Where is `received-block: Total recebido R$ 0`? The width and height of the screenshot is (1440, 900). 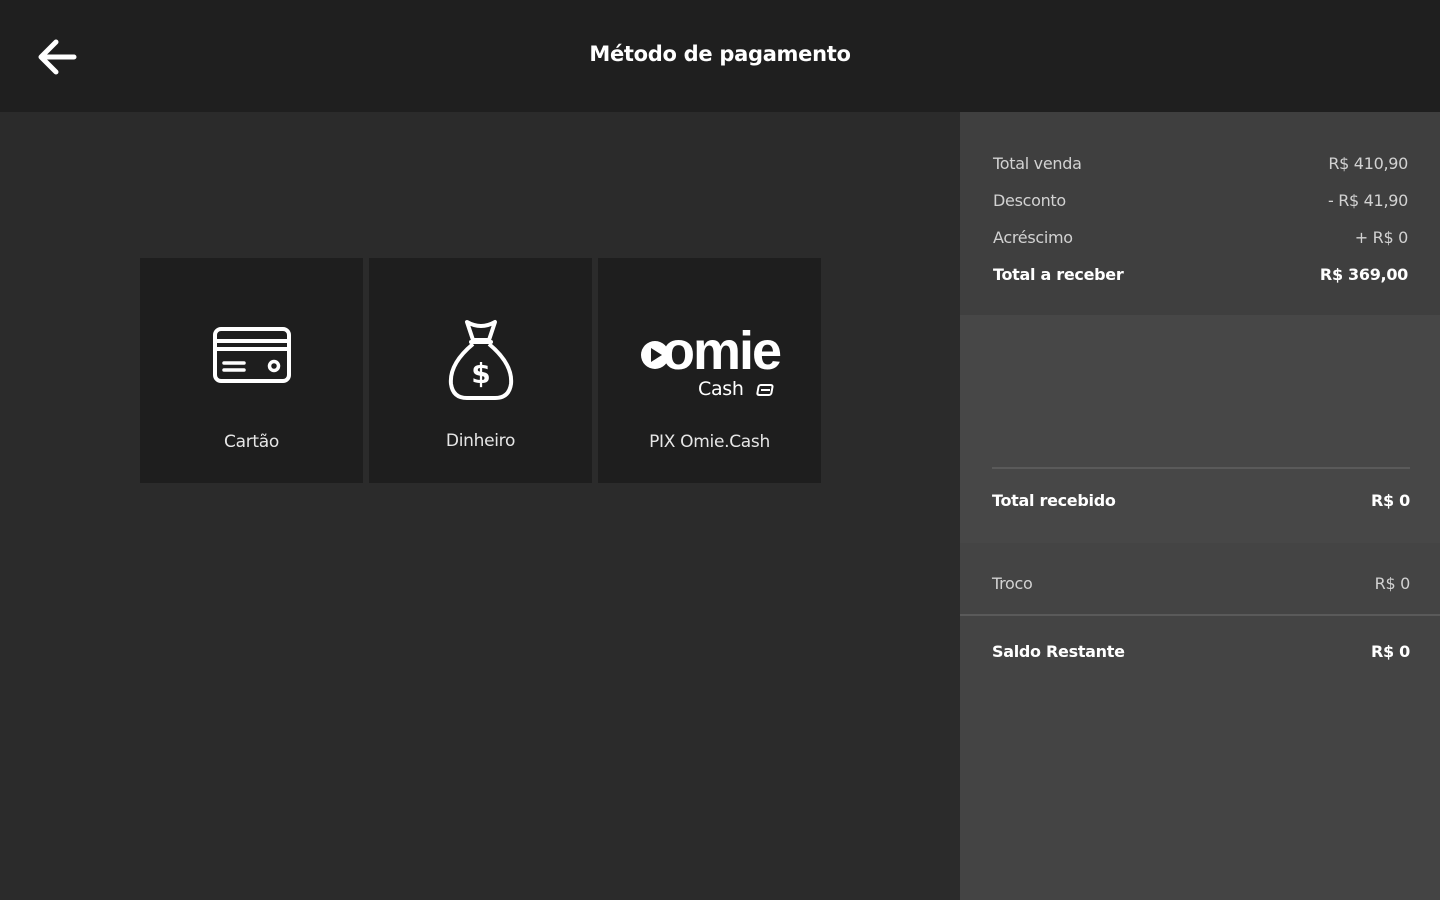
received-block: Total recebido R$ 0 is located at coordinates (1200, 429).